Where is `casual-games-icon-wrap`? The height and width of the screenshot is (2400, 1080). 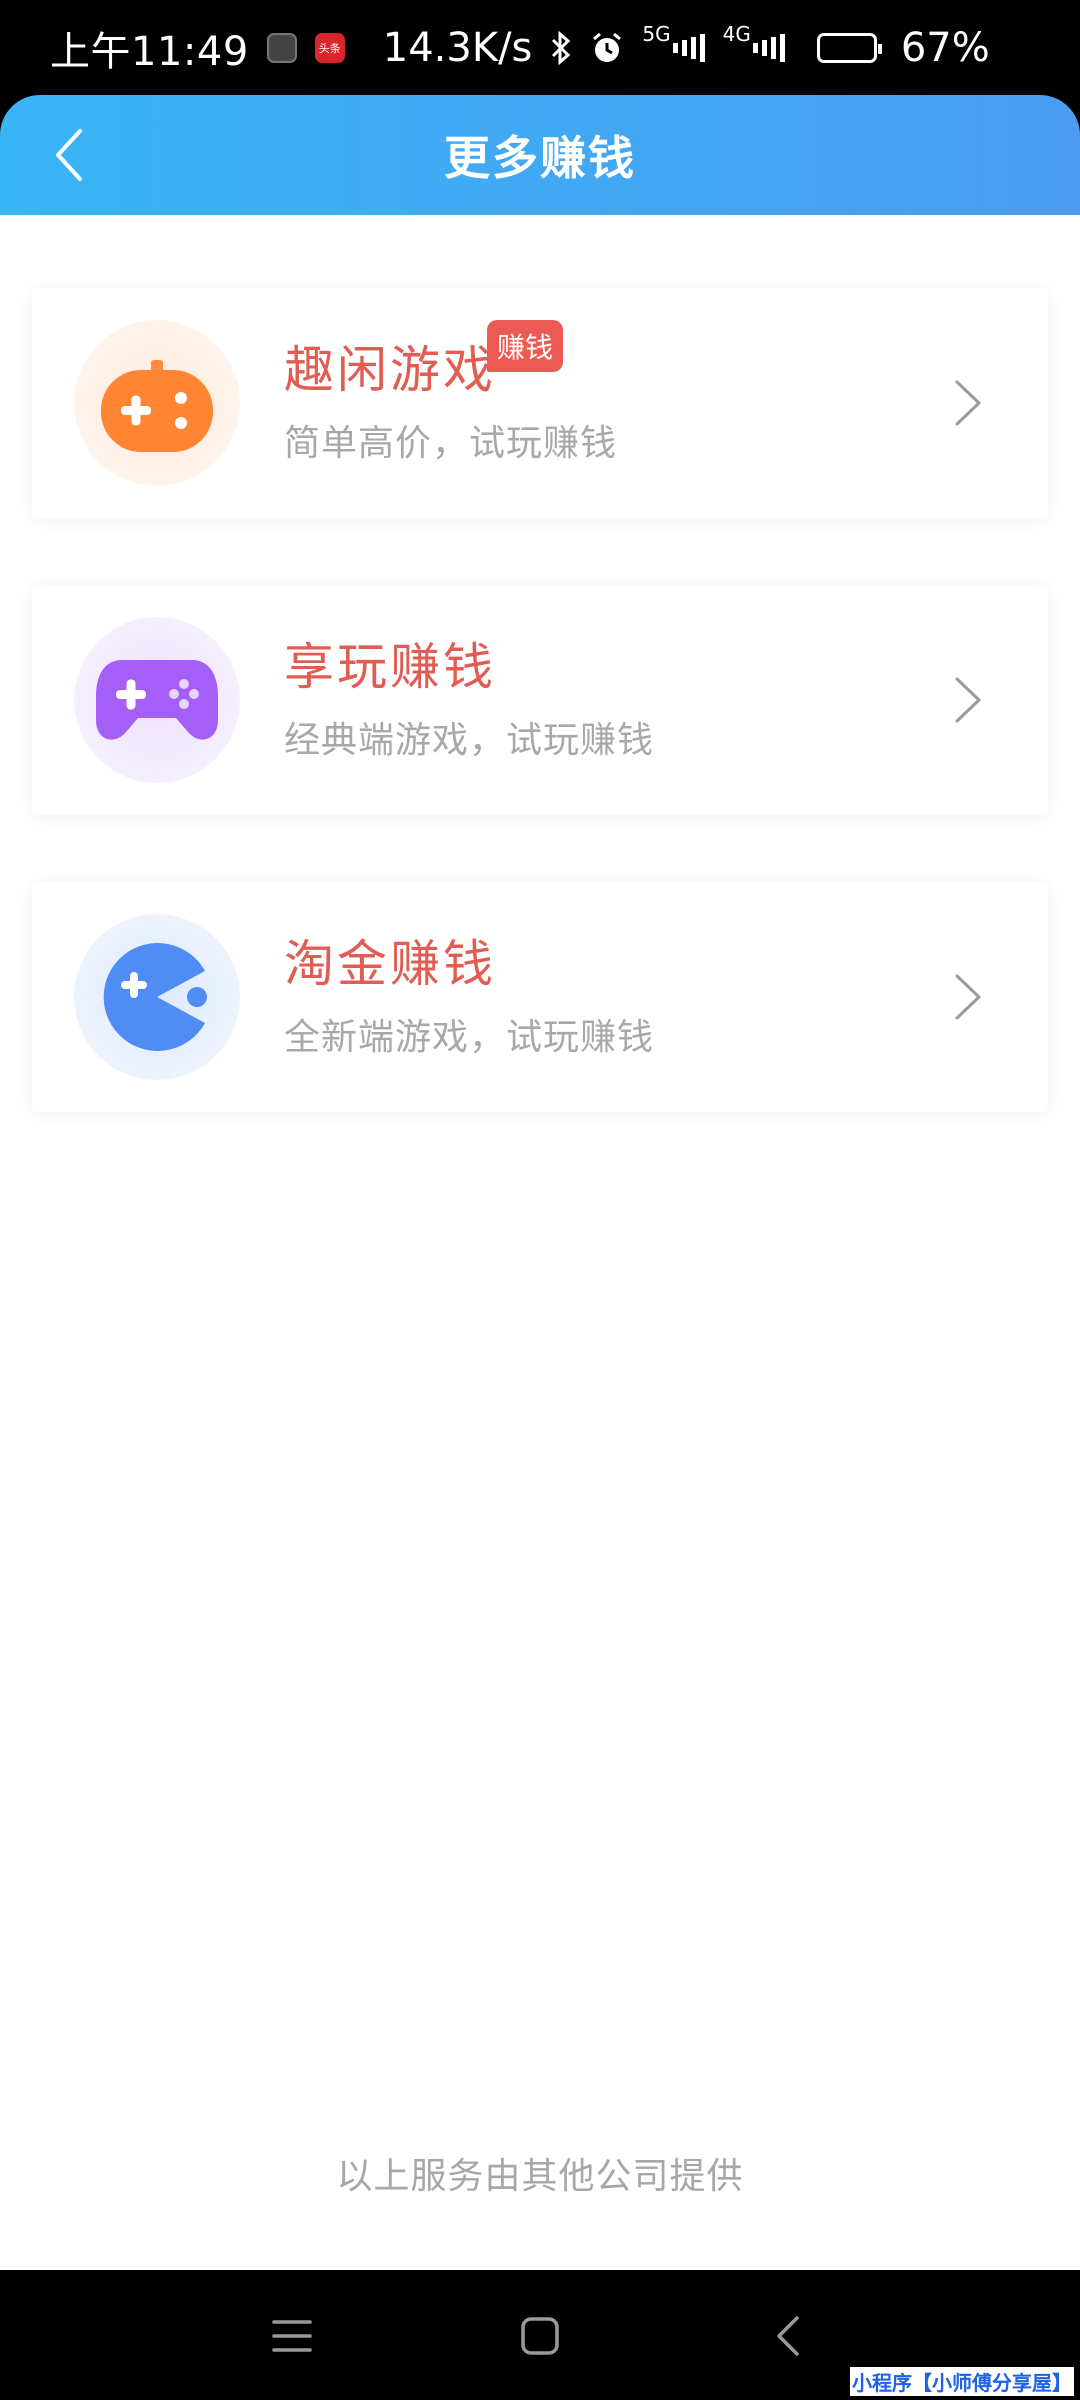 casual-games-icon-wrap is located at coordinates (157, 403).